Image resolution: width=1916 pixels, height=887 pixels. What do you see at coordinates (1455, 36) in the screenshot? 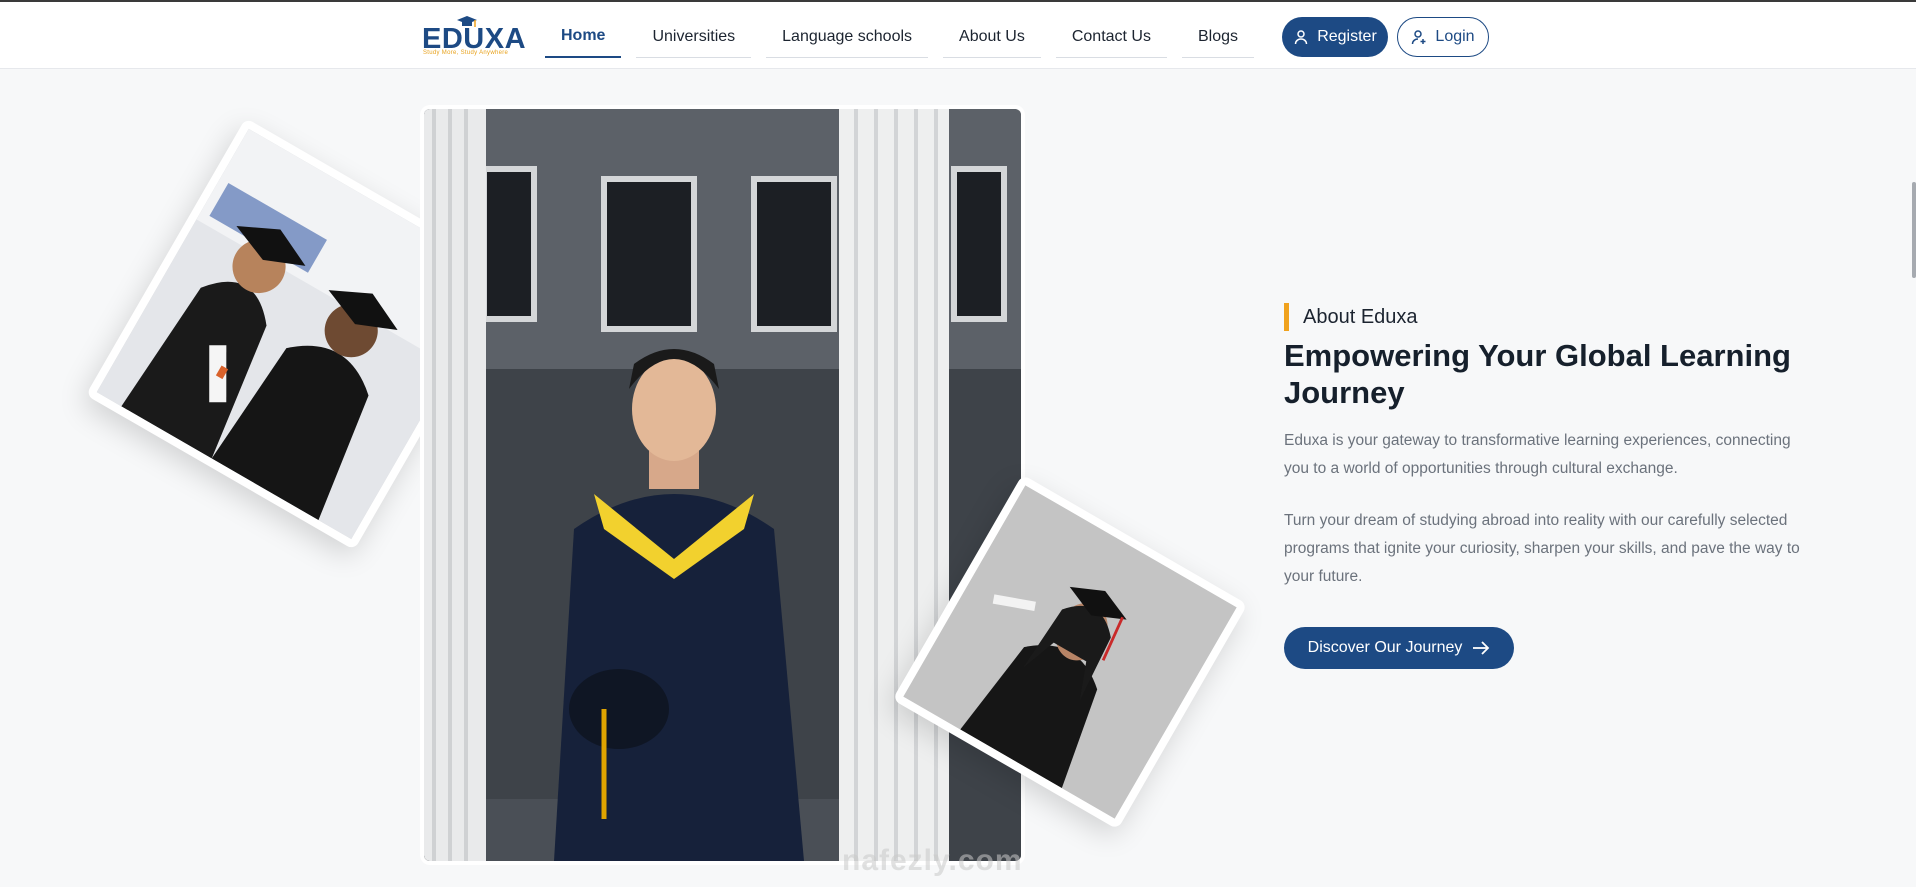
I see `login-label: Login` at bounding box center [1455, 36].